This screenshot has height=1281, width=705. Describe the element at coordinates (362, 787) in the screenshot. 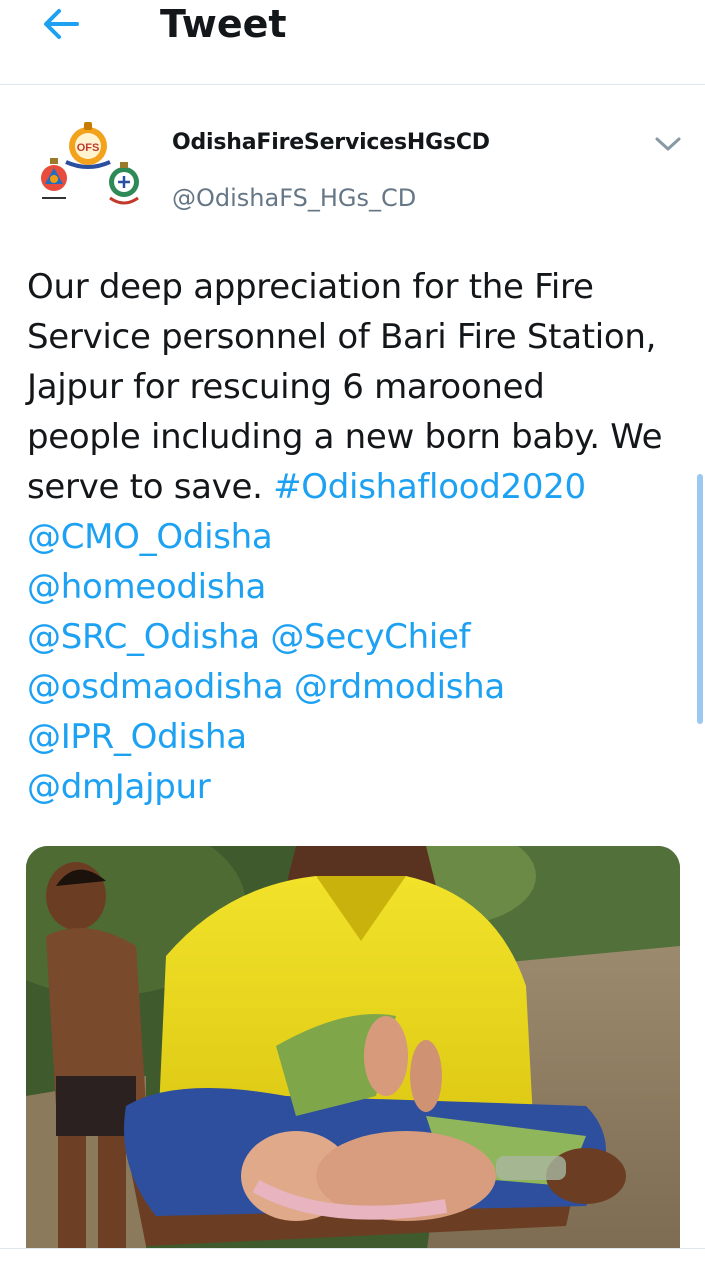

I see `tweet-line: @dmJajpur` at that location.